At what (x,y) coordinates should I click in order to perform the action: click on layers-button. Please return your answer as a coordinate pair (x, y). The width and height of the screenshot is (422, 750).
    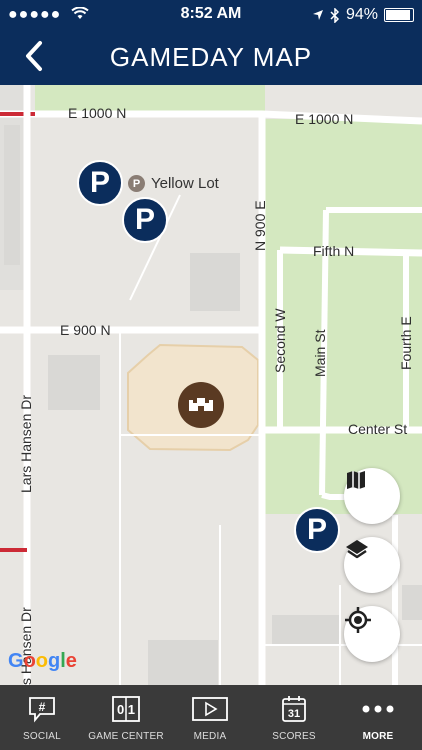
    Looking at the image, I should click on (372, 565).